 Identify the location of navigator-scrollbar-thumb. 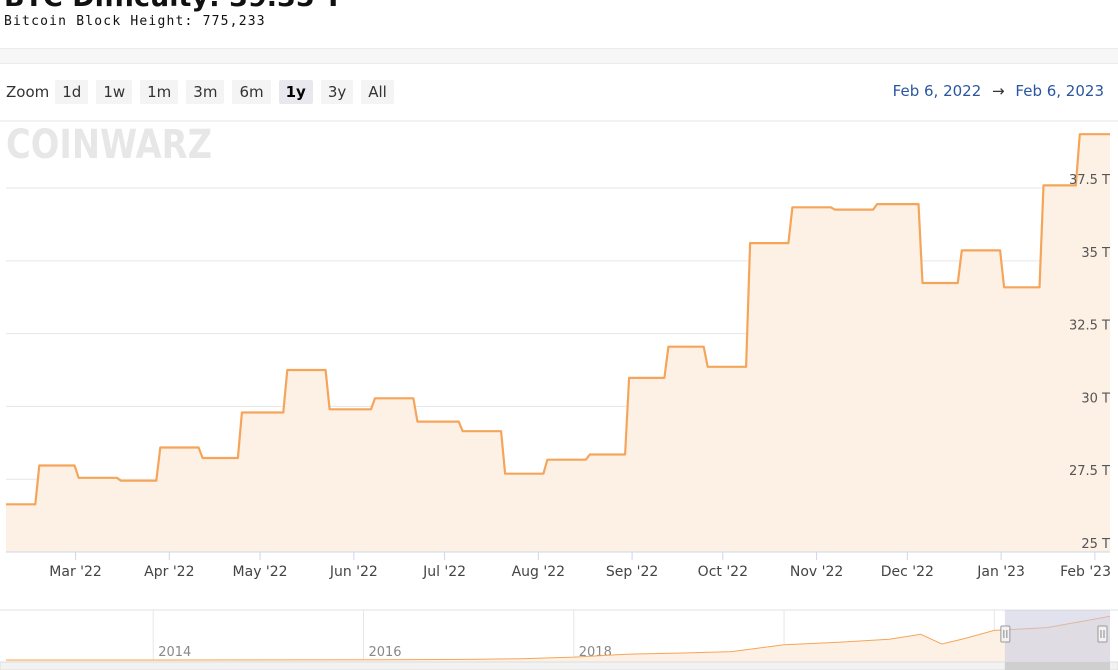
(1057, 666).